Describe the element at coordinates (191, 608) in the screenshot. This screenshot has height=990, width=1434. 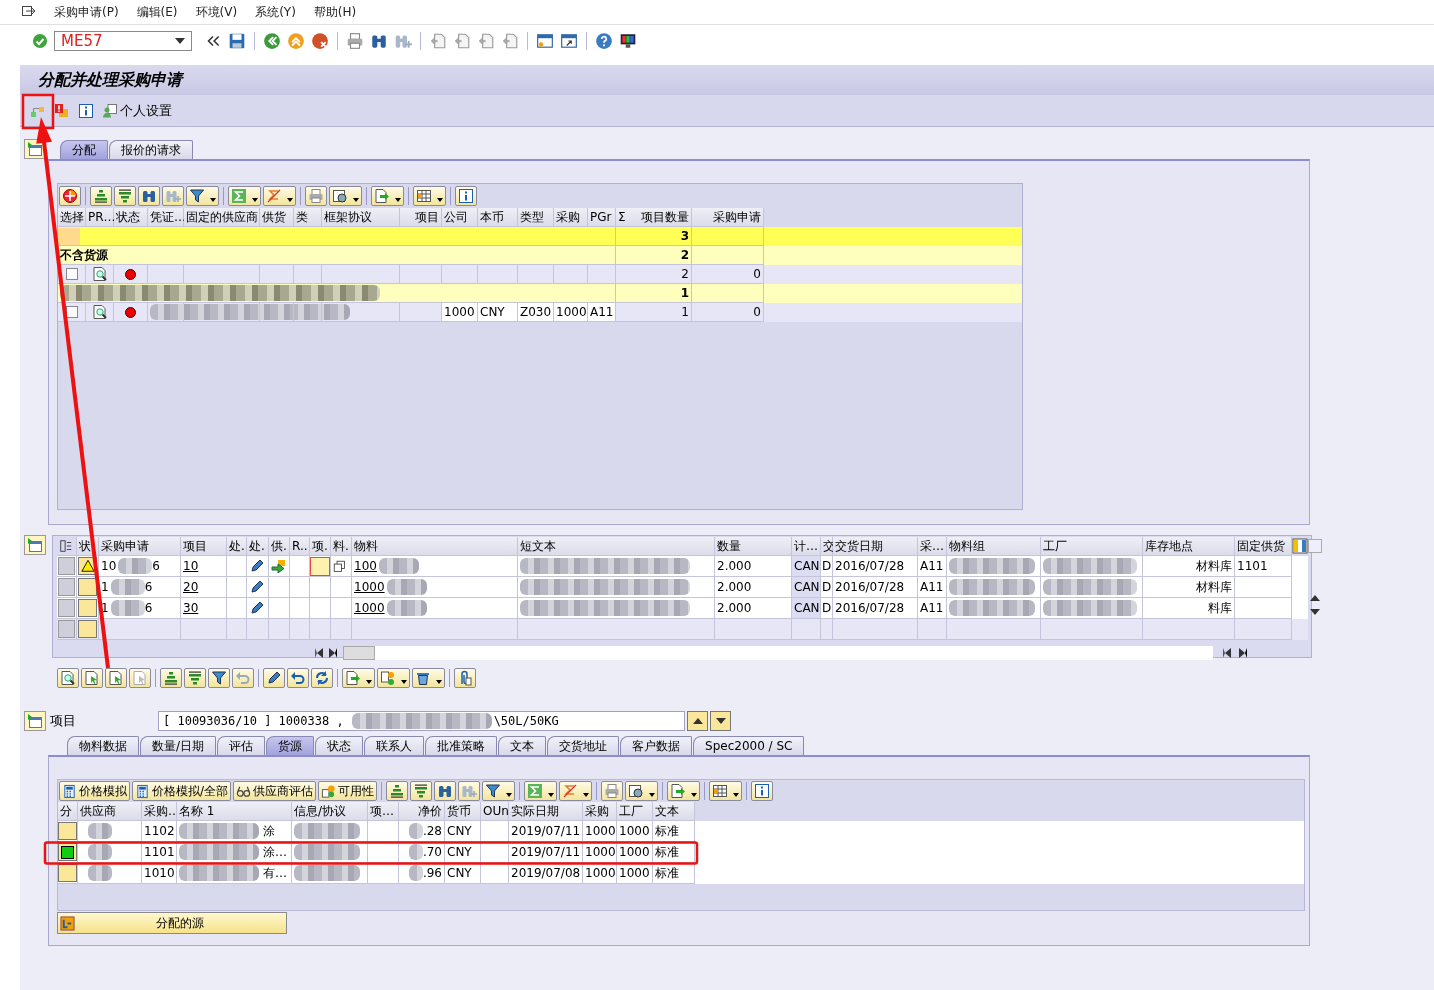
I see `item-link: 30` at that location.